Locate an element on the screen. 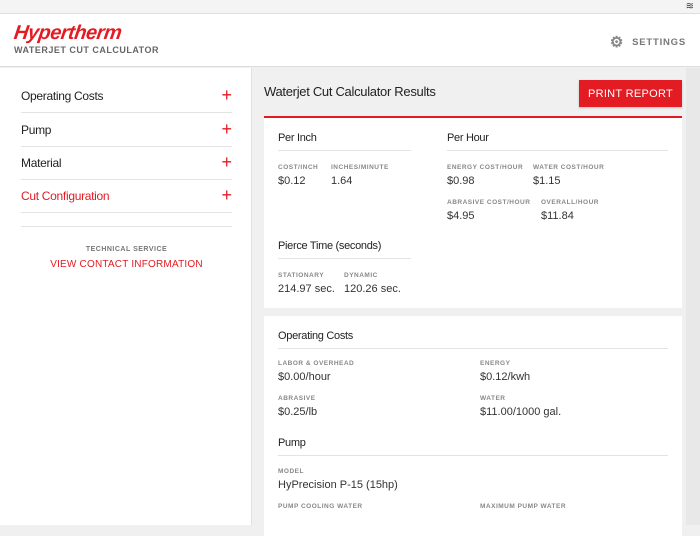 Image resolution: width=700 pixels, height=536 pixels. overall-hour-field: OVERALL/HOUR $11.84 is located at coordinates (570, 210).